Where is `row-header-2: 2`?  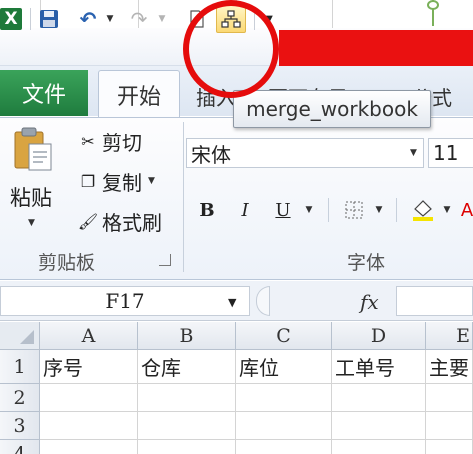 row-header-2: 2 is located at coordinates (20, 398).